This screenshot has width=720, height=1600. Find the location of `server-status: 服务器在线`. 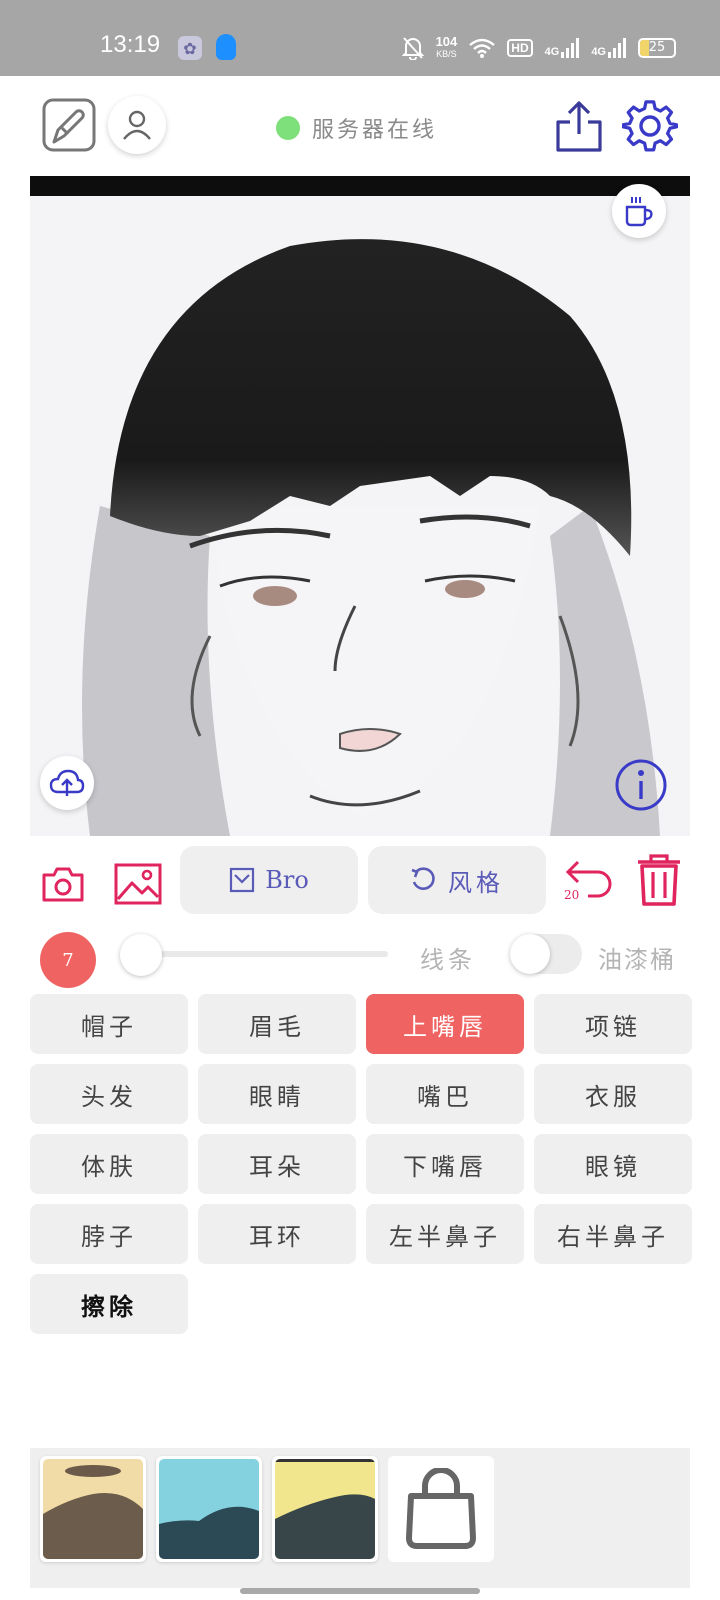

server-status: 服务器在线 is located at coordinates (356, 128).